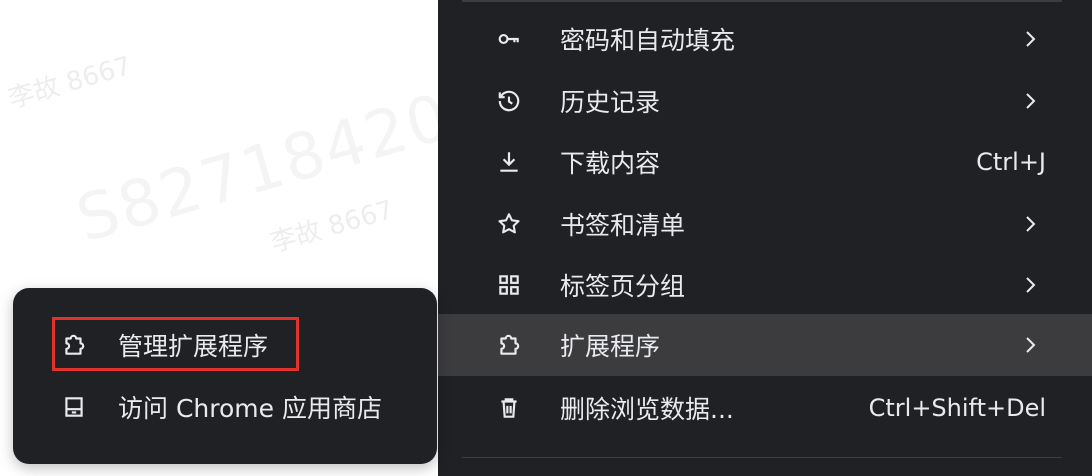 This screenshot has width=1092, height=476. What do you see at coordinates (765, 162) in the screenshot?
I see `menu-item-downloads: 下载内容 Ctrl+J` at bounding box center [765, 162].